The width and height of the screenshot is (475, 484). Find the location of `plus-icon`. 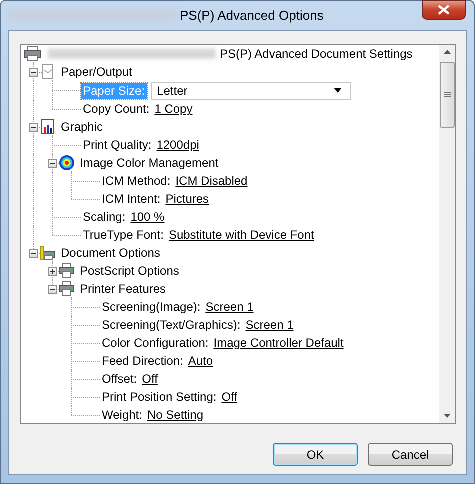

plus-icon is located at coordinates (52, 271).